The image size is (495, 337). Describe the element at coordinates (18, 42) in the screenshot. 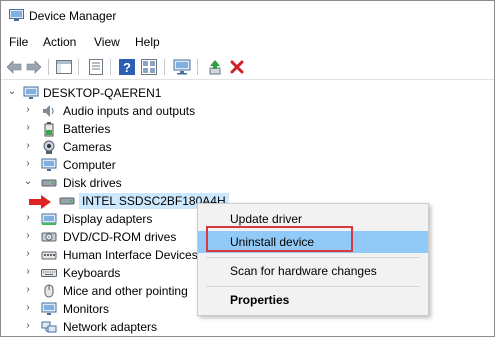

I see `menu-file: File` at that location.